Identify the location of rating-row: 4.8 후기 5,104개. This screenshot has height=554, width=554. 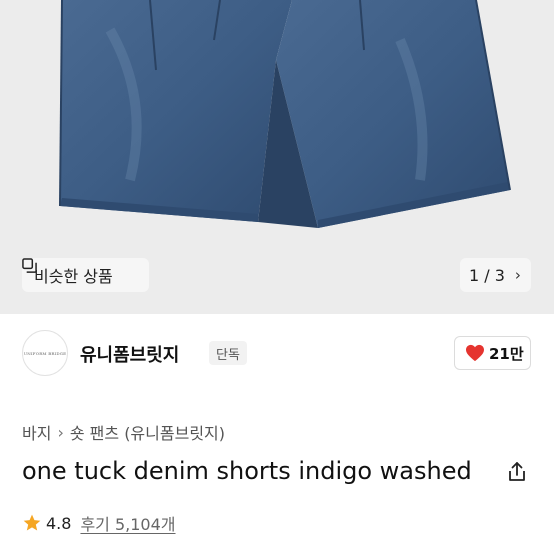
(99, 523).